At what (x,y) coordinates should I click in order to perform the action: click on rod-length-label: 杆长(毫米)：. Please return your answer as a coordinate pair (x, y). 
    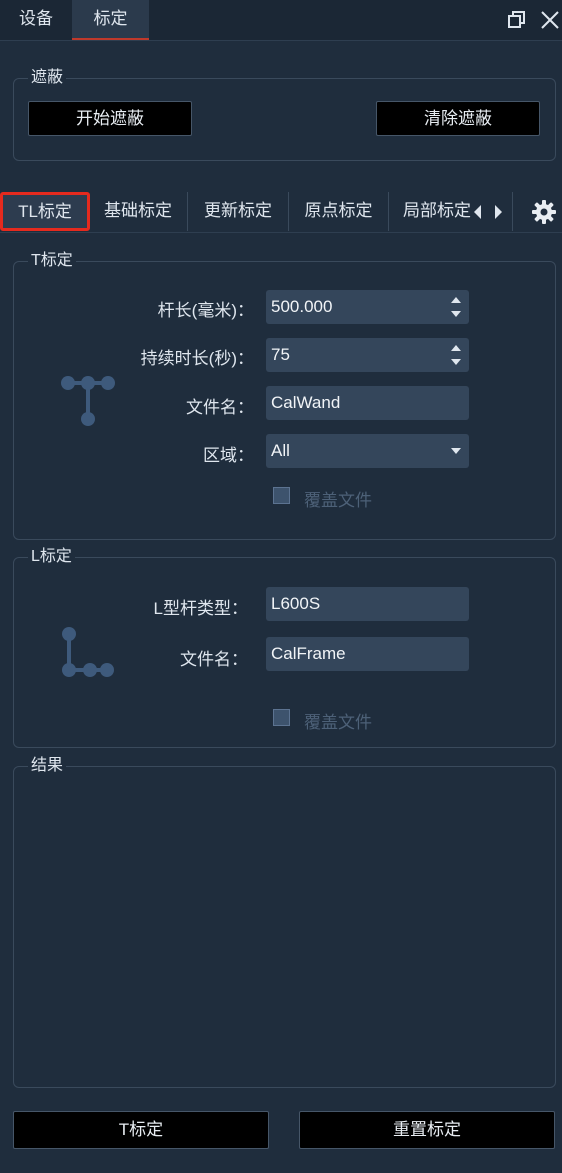
    Looking at the image, I should click on (205, 310).